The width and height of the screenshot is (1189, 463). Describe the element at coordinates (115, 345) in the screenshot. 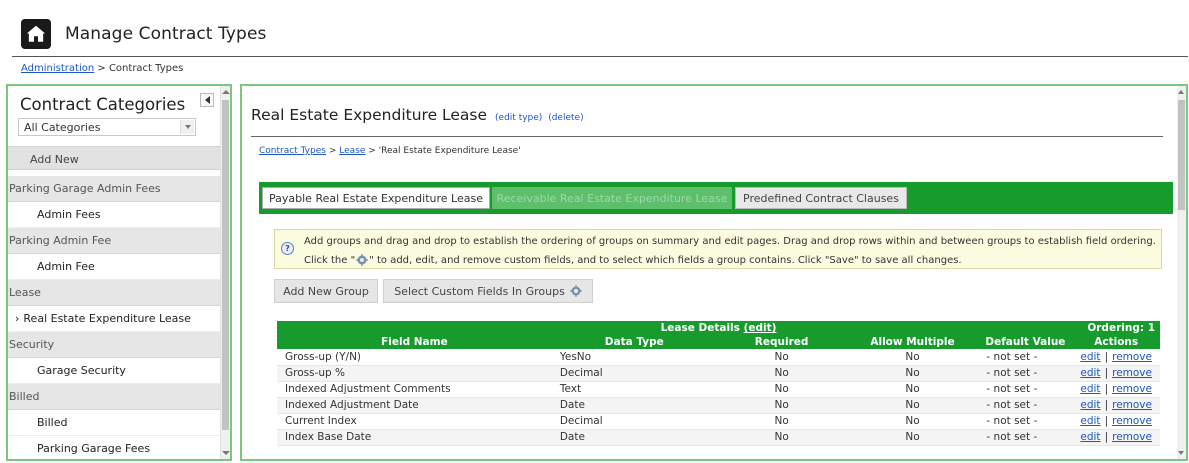

I see `category-group-header: Security` at that location.